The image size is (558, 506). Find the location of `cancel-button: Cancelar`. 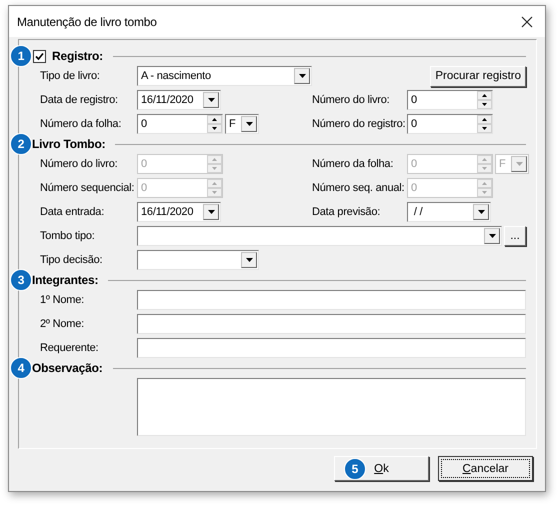

cancel-button: Cancelar is located at coordinates (485, 468).